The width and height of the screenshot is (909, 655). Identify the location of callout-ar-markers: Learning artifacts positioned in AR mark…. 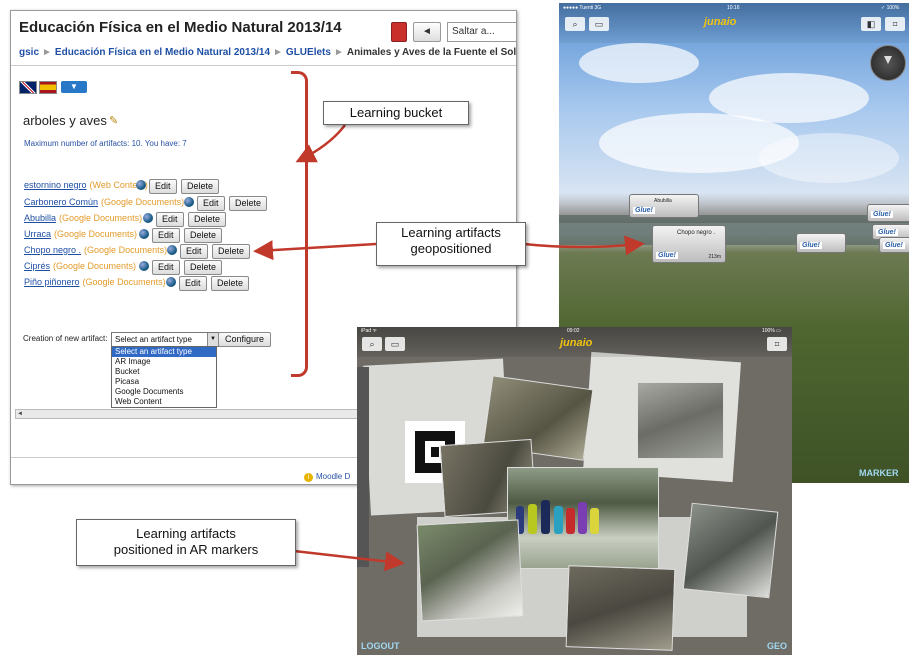
(186, 542).